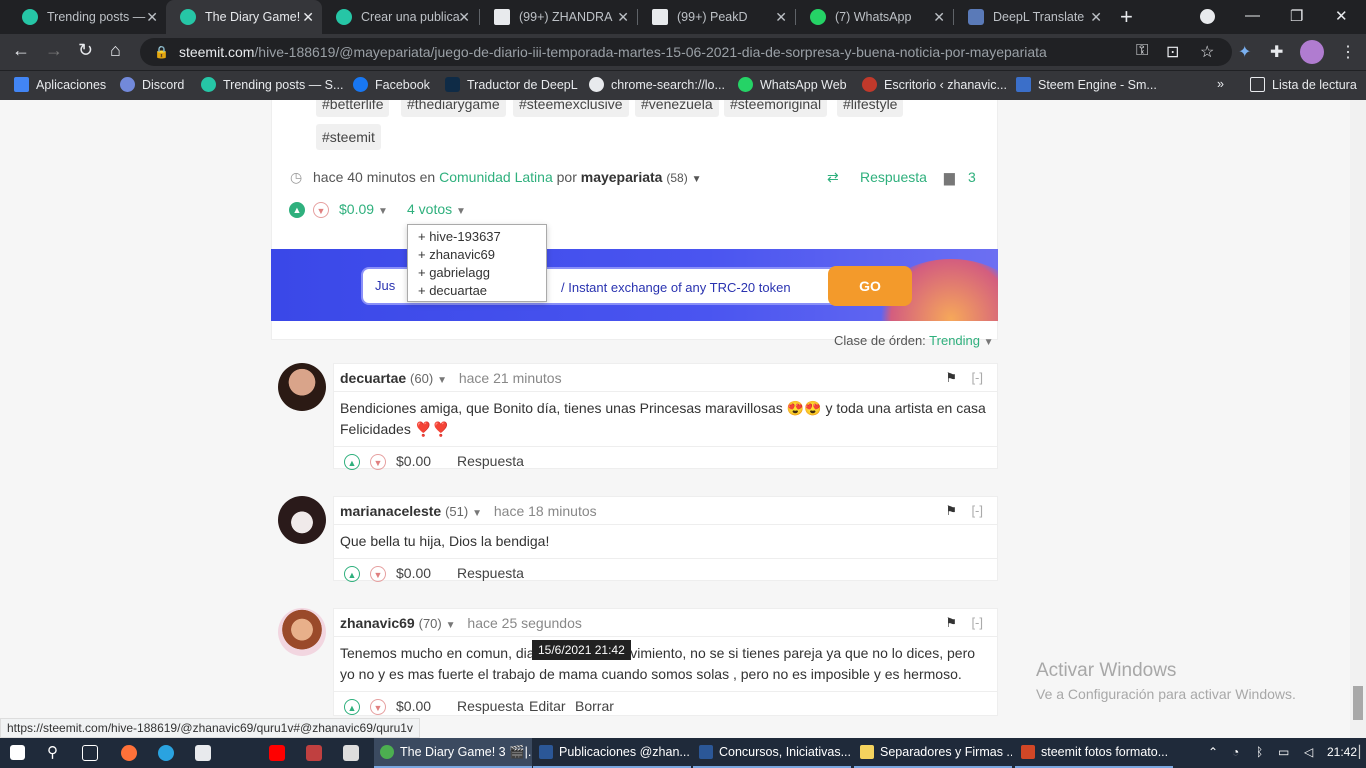 The width and height of the screenshot is (1366, 768). Describe the element at coordinates (1172, 52) in the screenshot. I see `translate-icon: ⊡` at that location.